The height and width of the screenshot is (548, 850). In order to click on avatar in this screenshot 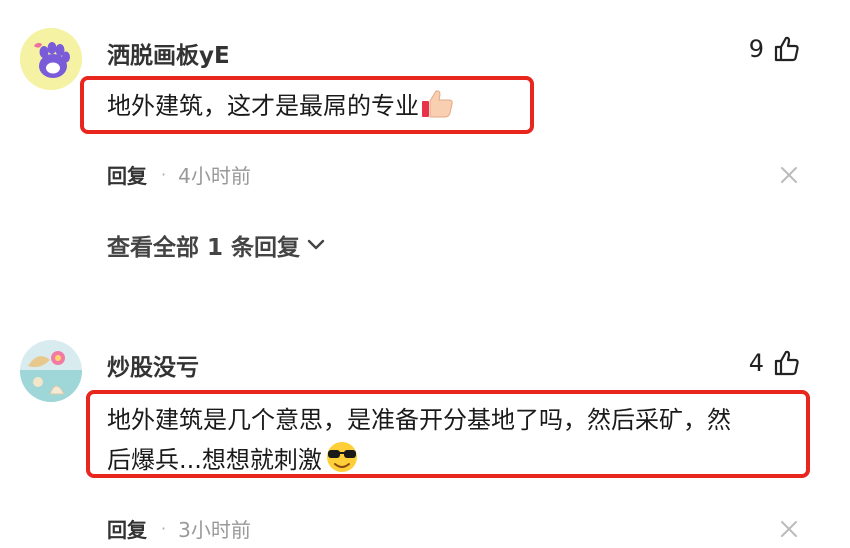, I will do `click(51, 371)`.